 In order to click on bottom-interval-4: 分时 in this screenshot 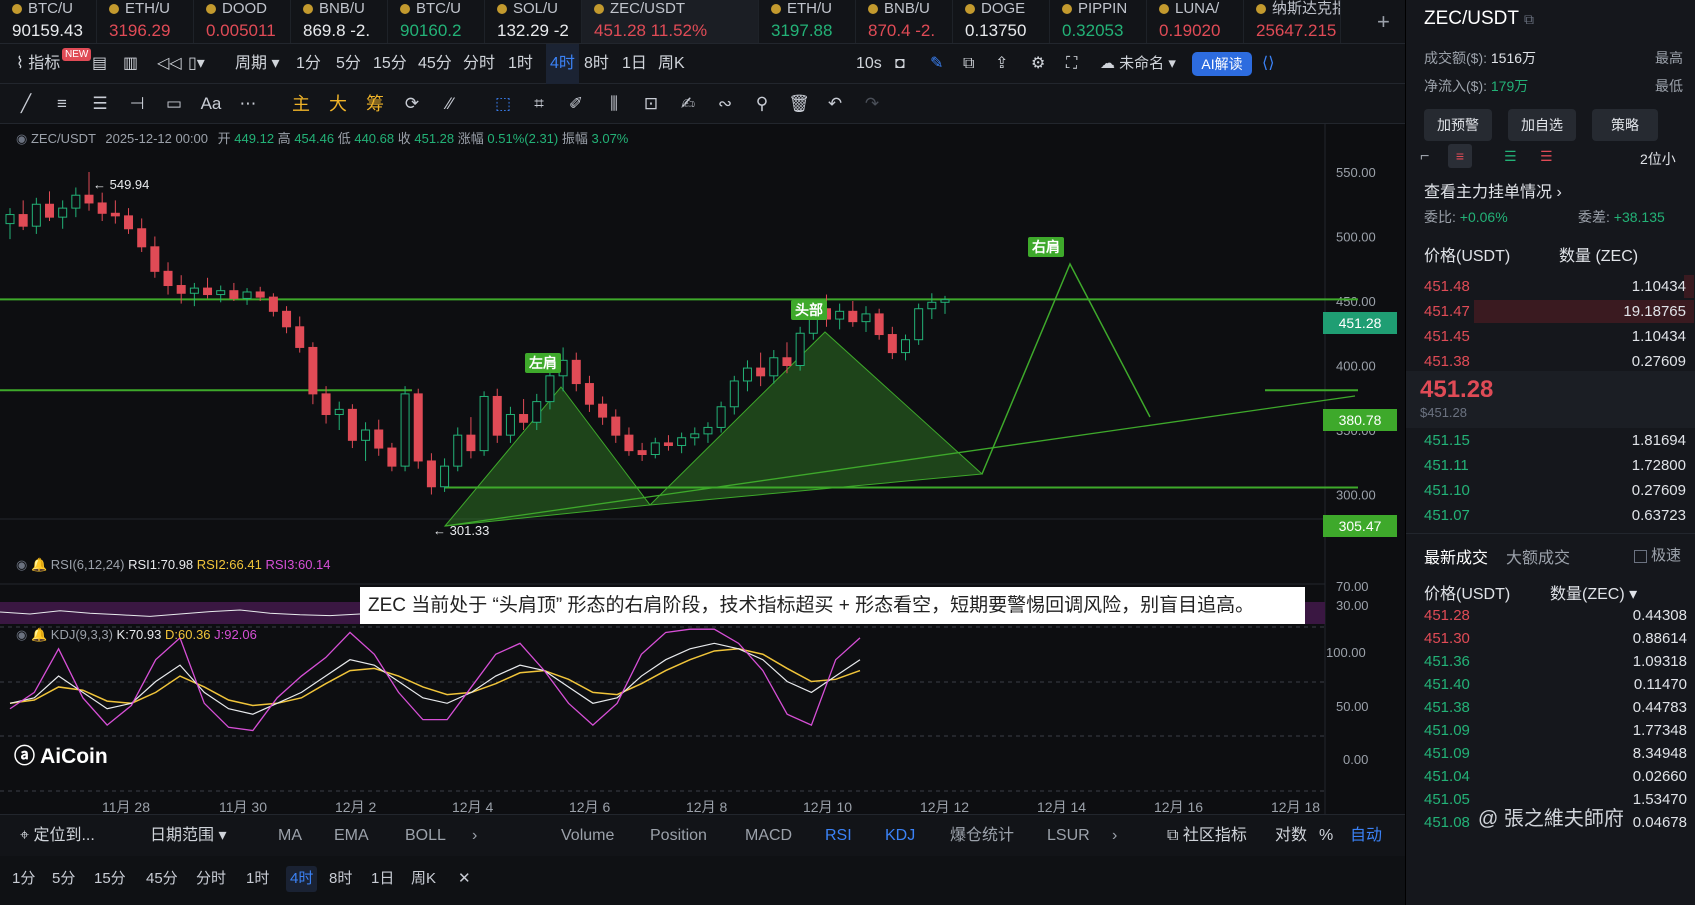, I will do `click(211, 879)`.